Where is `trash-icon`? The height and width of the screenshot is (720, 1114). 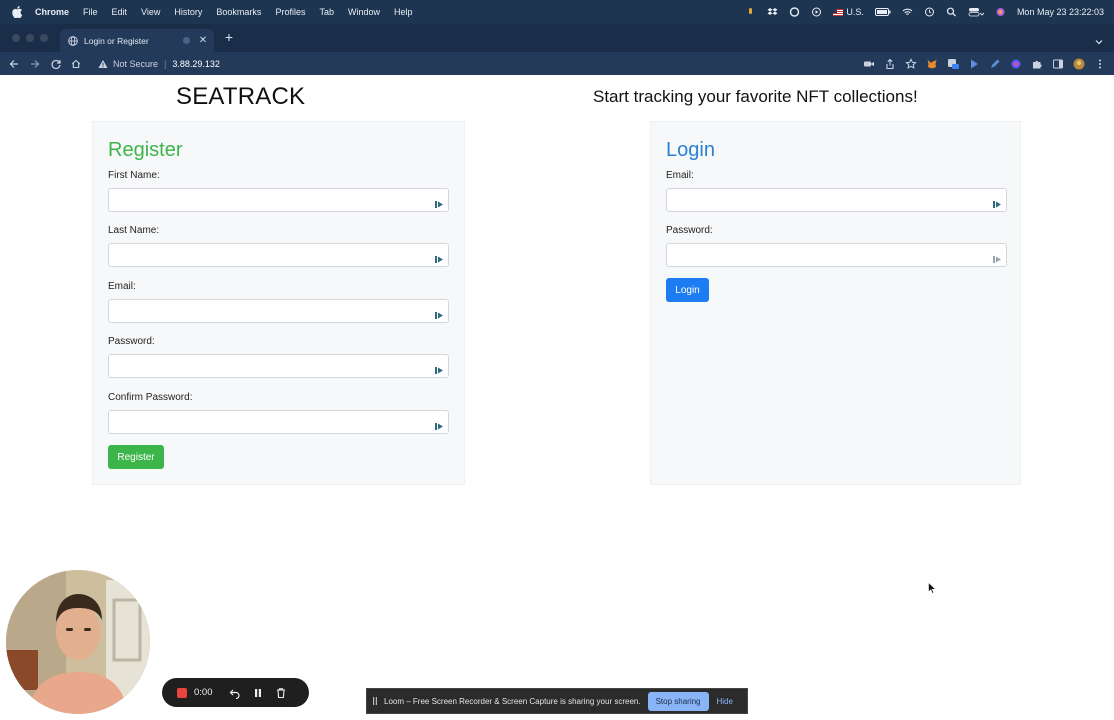 trash-icon is located at coordinates (281, 693).